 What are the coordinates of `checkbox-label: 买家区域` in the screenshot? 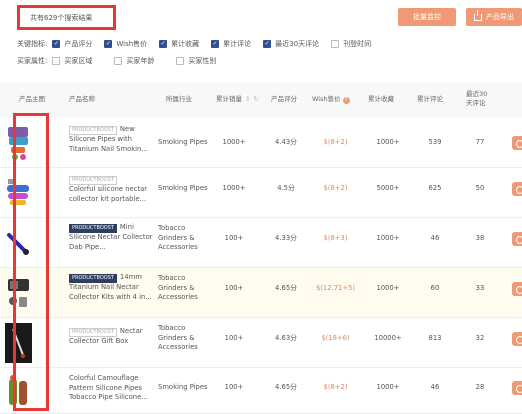 It's located at (78, 61).